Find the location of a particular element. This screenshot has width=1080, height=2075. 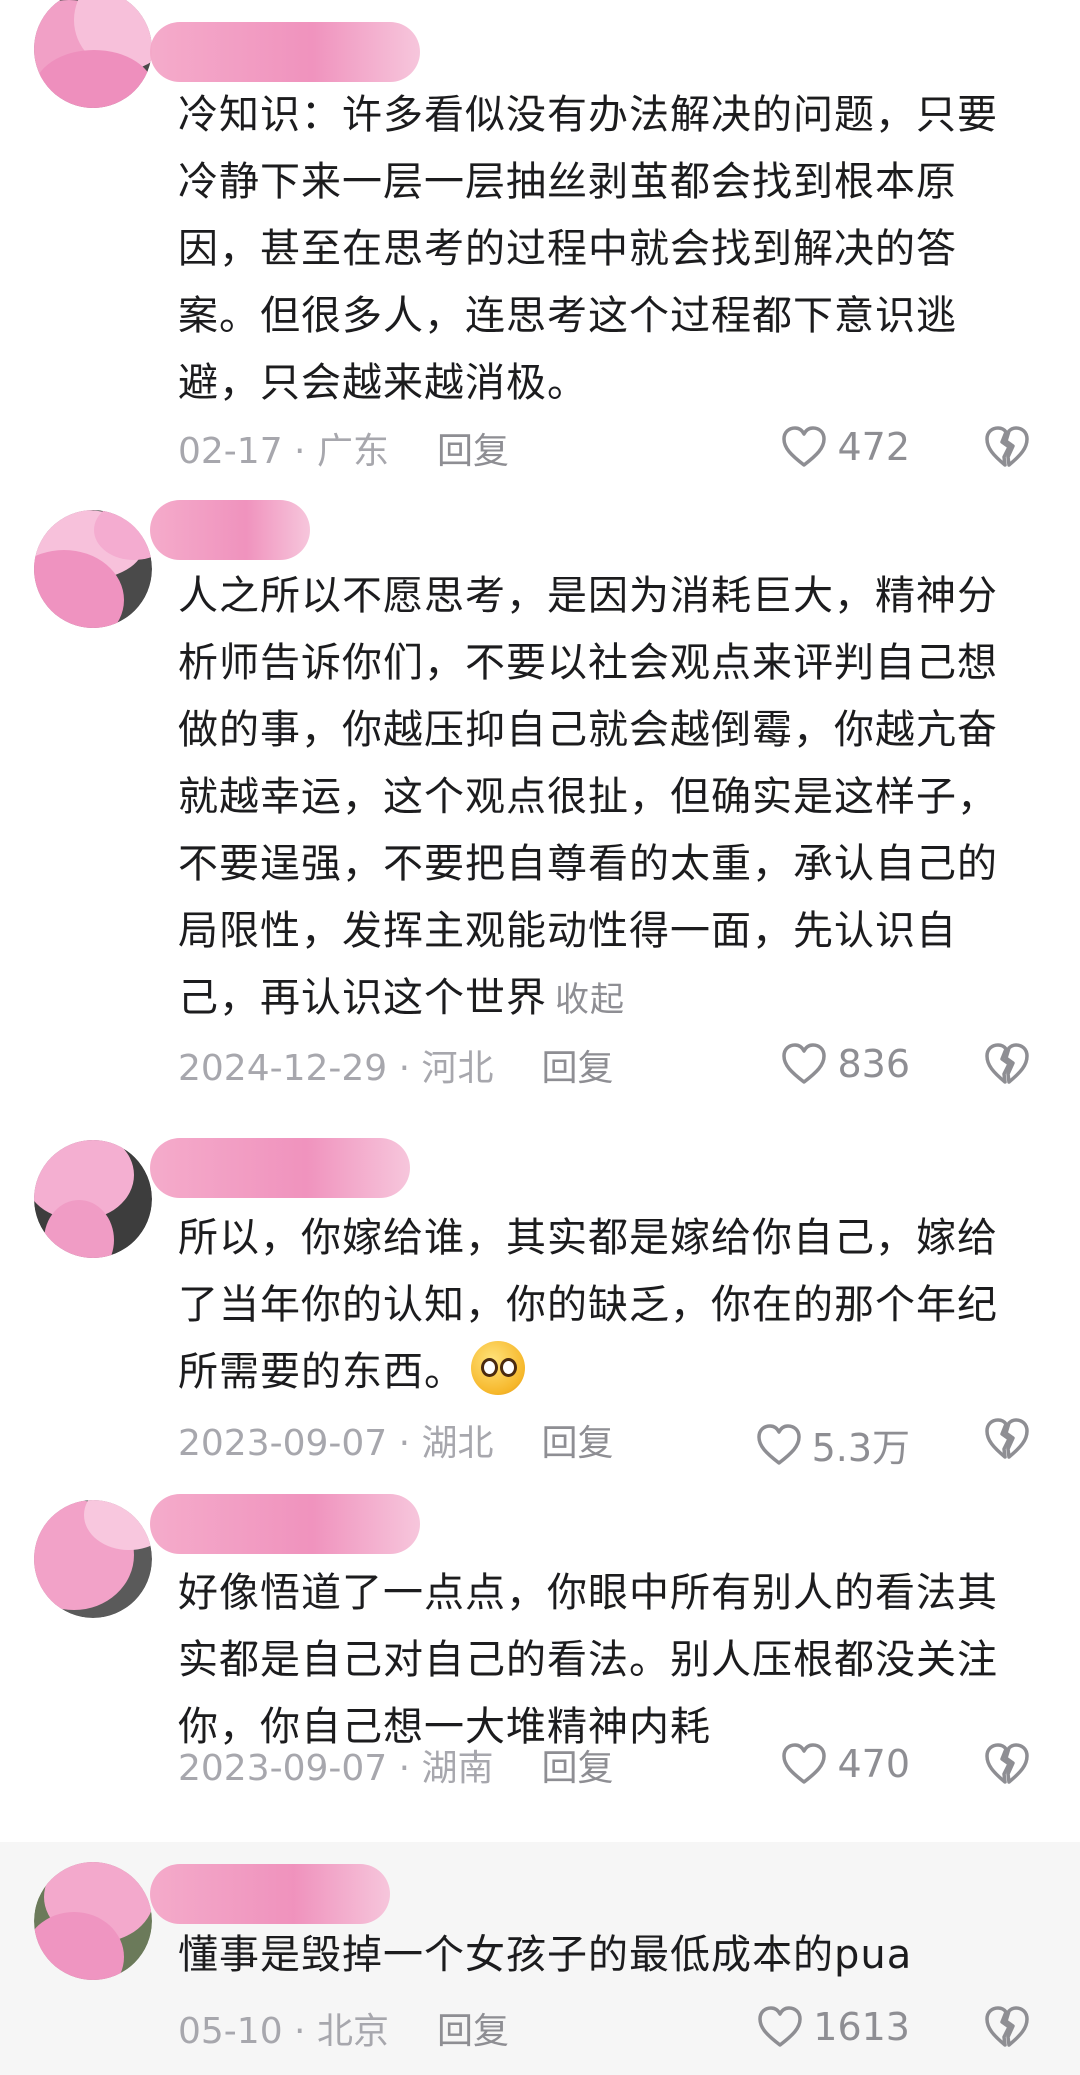

like-button: 1613 is located at coordinates (833, 2027).